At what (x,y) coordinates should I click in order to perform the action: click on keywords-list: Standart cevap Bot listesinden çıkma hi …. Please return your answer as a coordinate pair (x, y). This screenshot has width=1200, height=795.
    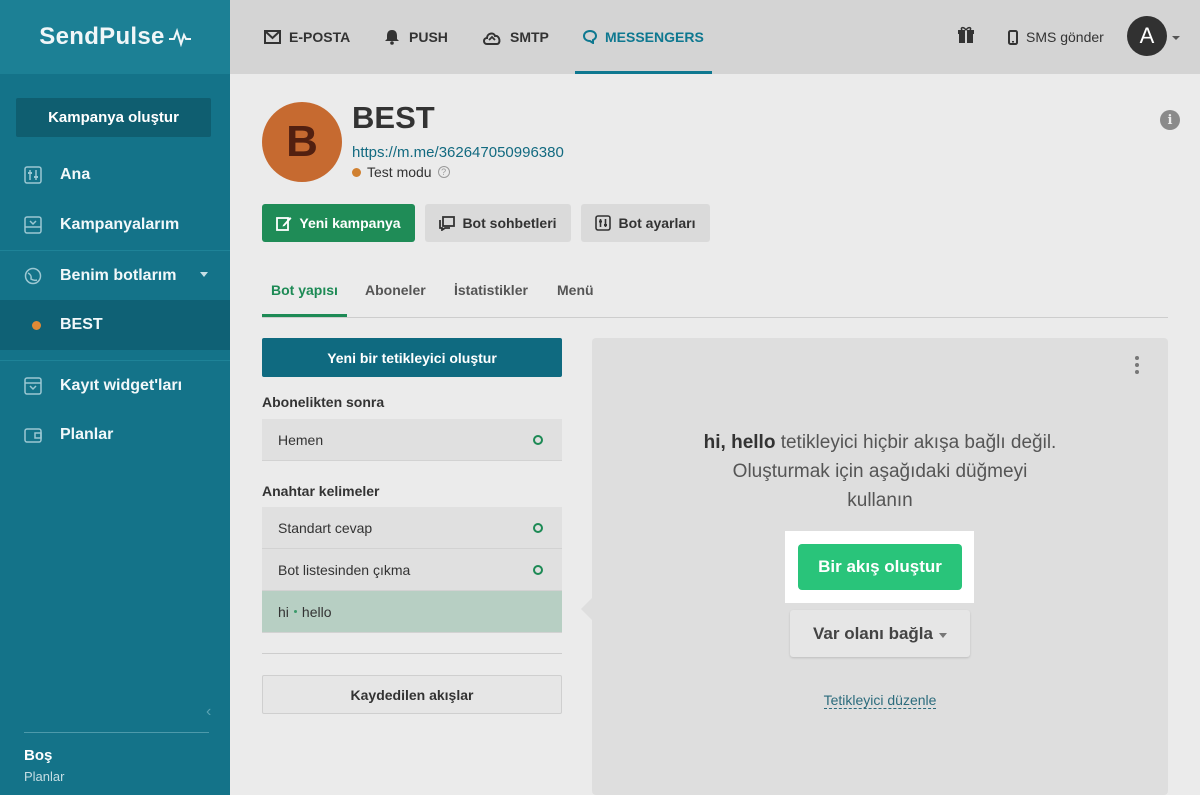
    Looking at the image, I should click on (412, 570).